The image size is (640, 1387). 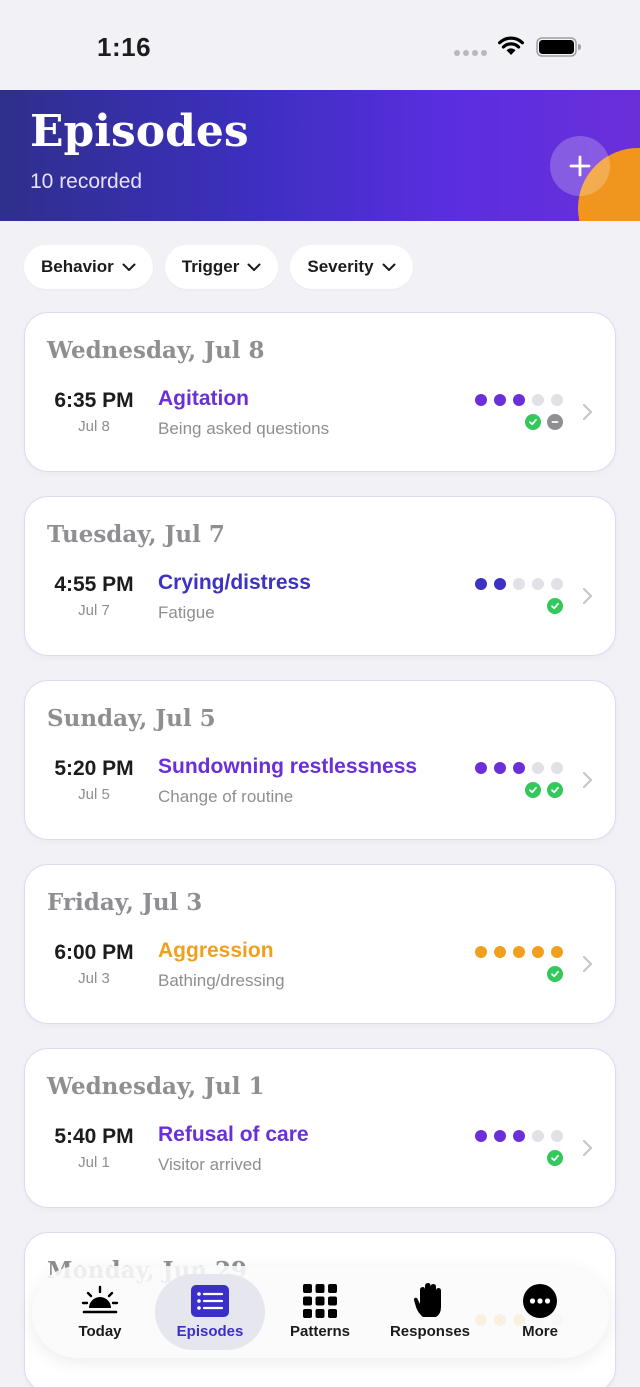 I want to click on page-header: Episodes 10 recorded, so click(x=320, y=155).